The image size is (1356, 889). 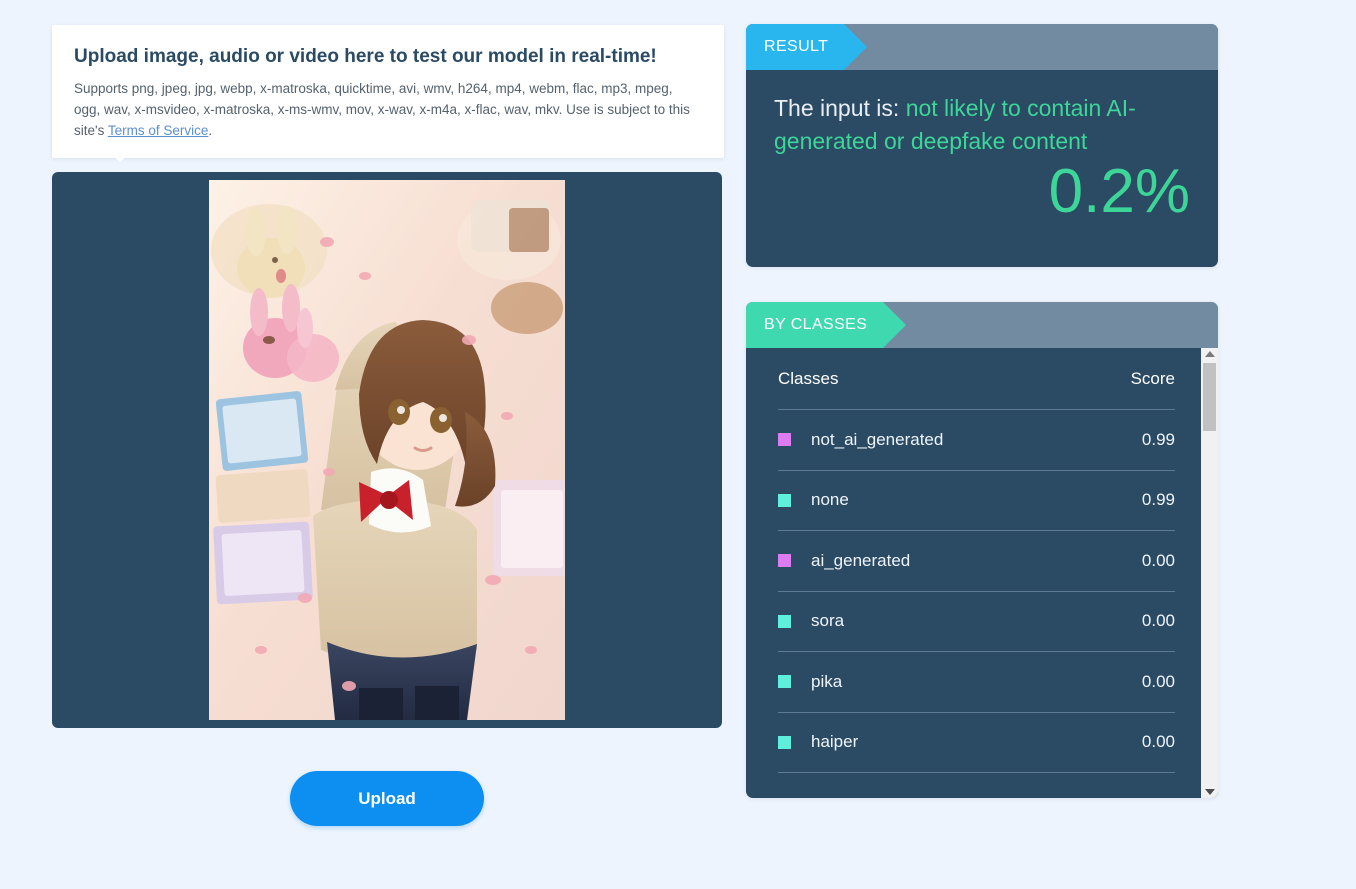 I want to click on class-label: ai_generated, so click(x=861, y=560).